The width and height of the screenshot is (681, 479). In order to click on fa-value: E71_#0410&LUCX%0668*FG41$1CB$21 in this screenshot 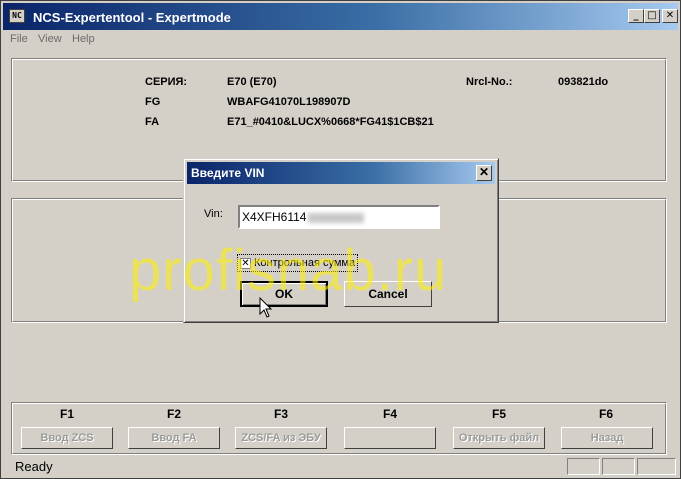, I will do `click(330, 122)`.